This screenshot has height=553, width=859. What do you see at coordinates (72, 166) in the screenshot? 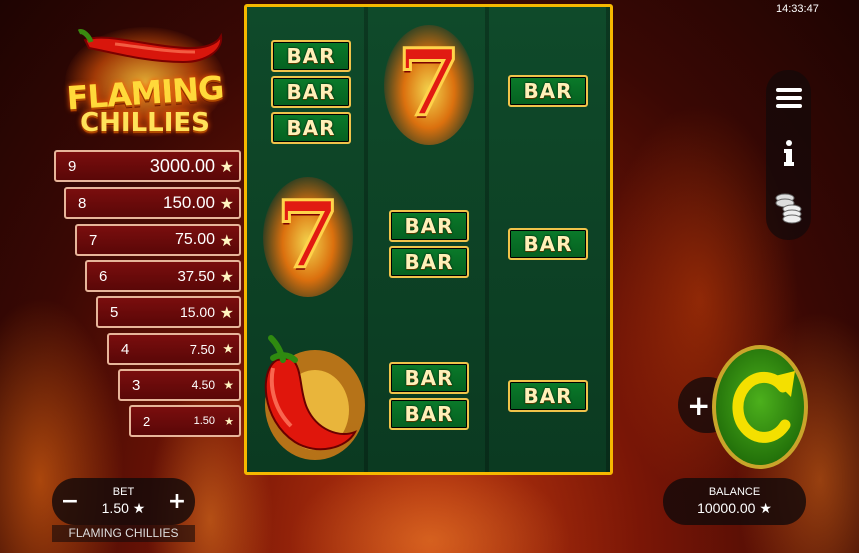
I see `paytable-count: 9` at bounding box center [72, 166].